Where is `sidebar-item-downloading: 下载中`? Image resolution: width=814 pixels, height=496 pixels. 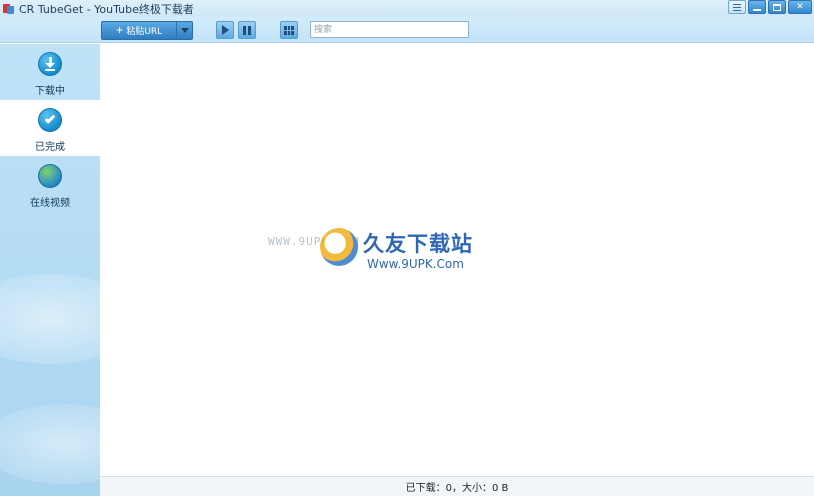 sidebar-item-downloading: 下载中 is located at coordinates (50, 72).